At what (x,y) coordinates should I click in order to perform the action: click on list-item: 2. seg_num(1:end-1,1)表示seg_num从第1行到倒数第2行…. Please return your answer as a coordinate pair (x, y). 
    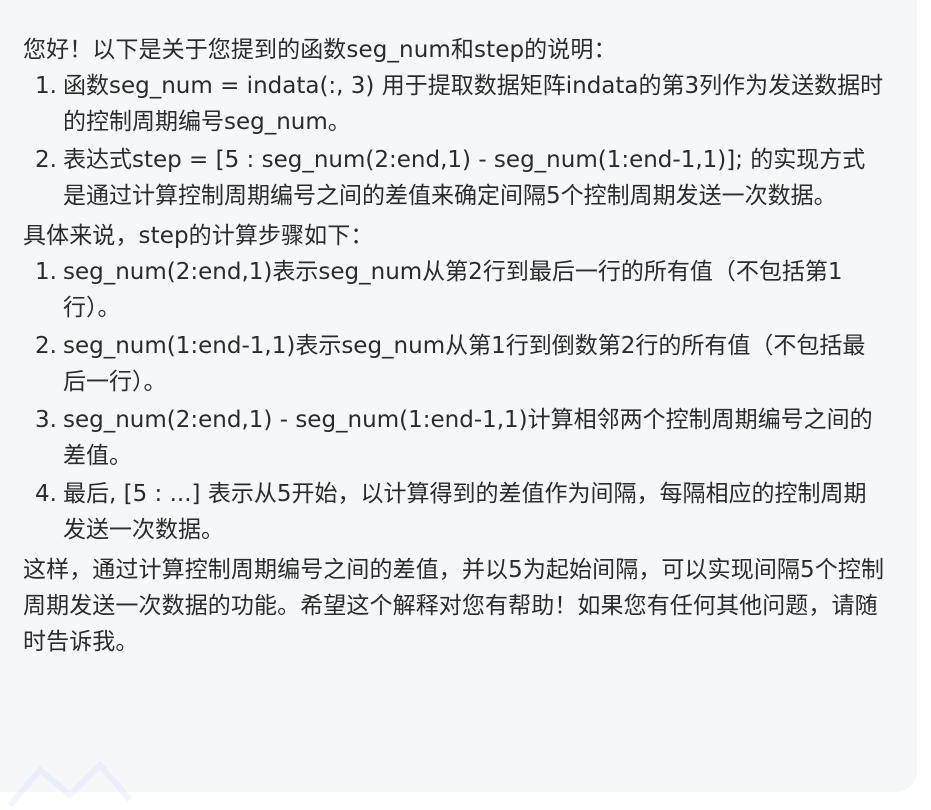
    Looking at the image, I should click on (455, 364).